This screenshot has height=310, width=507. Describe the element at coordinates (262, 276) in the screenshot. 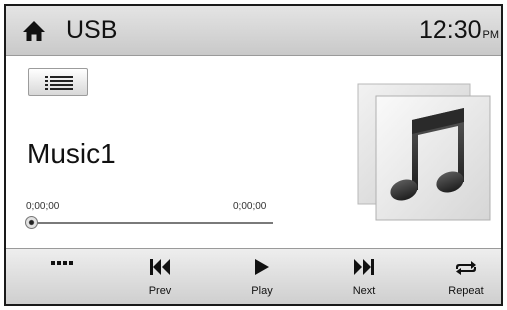

I see `play-button: Play` at that location.